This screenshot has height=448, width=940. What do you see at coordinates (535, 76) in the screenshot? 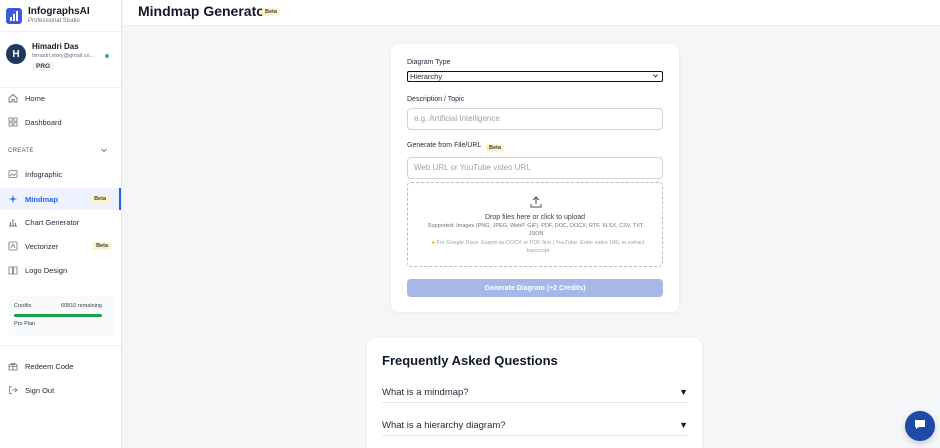
I see `diagram-type-select: Hierarchy` at bounding box center [535, 76].